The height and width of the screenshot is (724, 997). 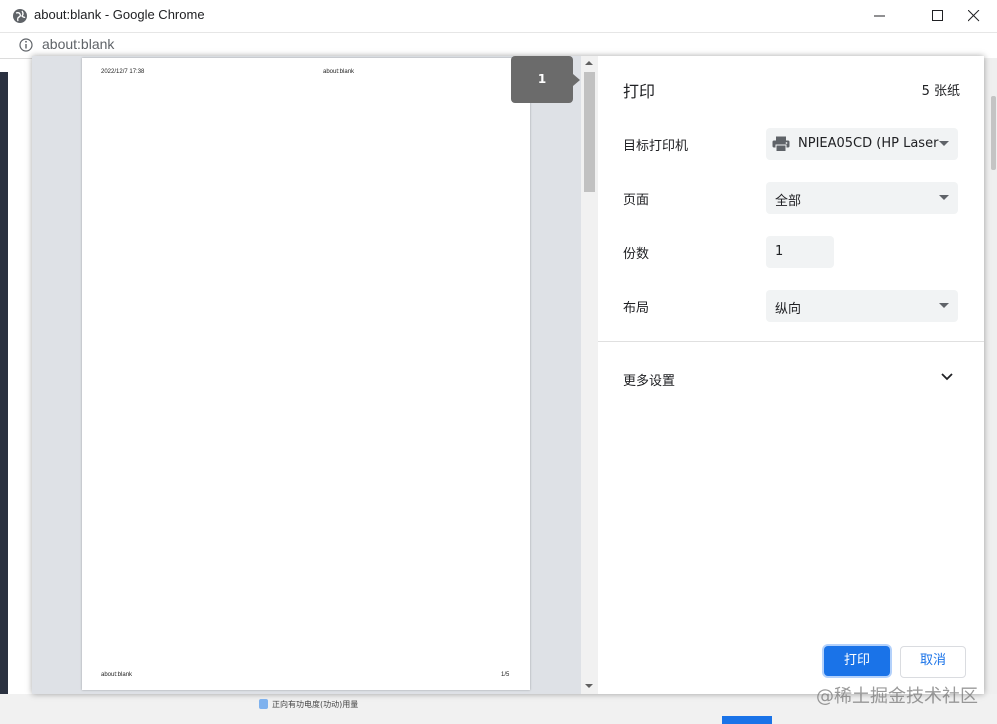 What do you see at coordinates (993, 133) in the screenshot?
I see `page-scrollbar-thumb` at bounding box center [993, 133].